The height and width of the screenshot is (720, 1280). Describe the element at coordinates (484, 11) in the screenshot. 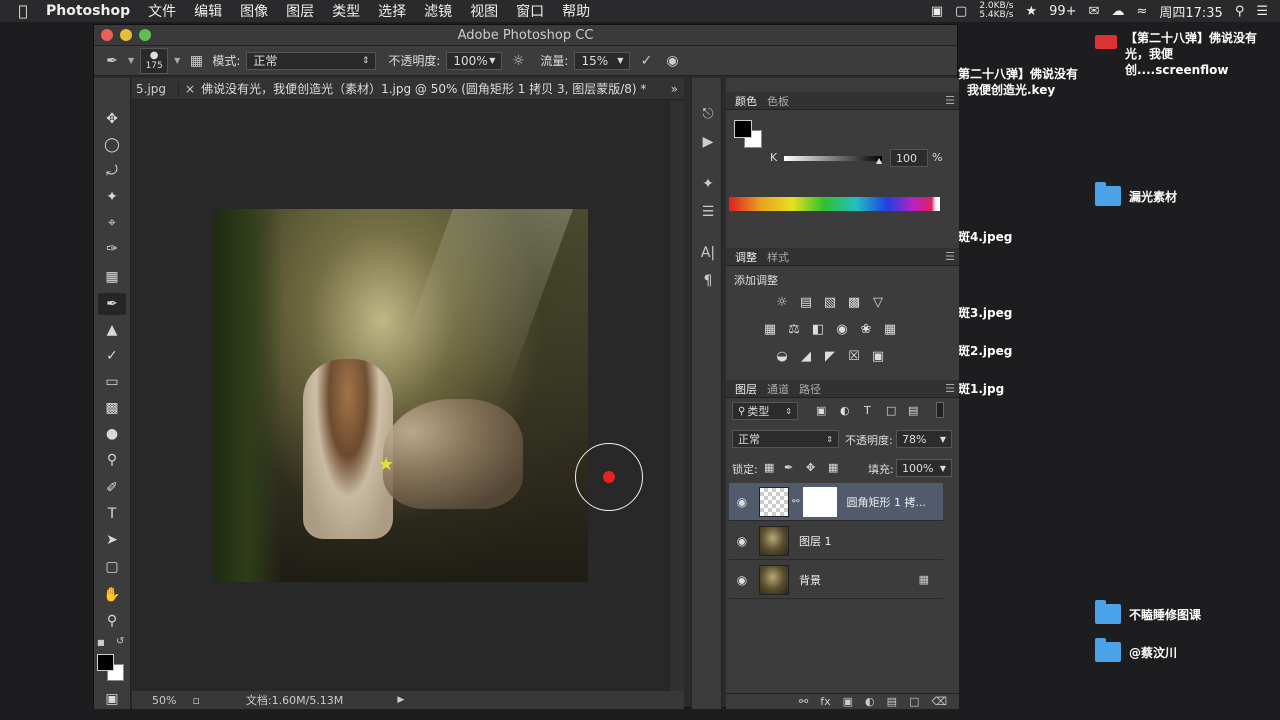

I see `menu-view: 视图` at that location.